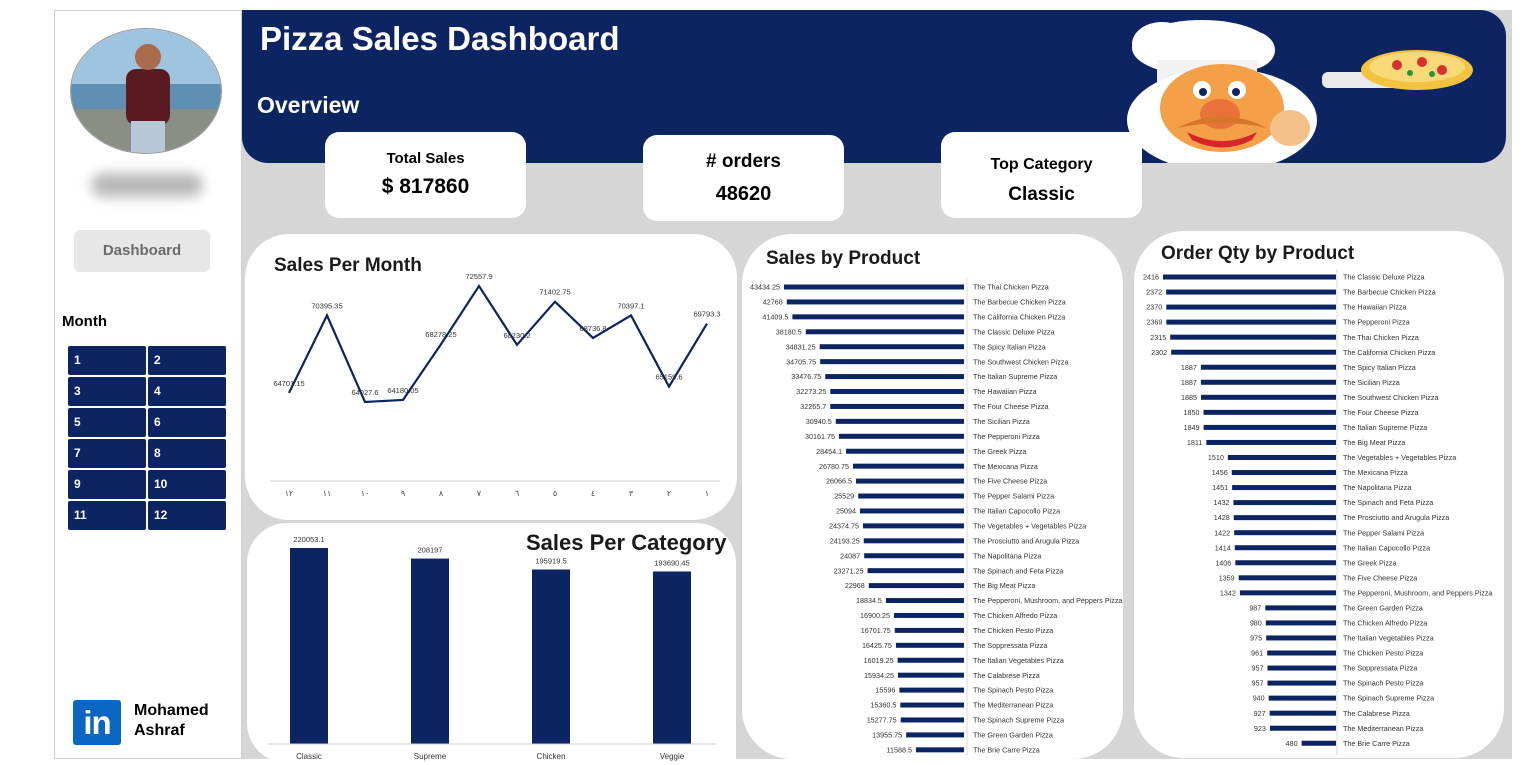 The width and height of the screenshot is (1526, 765). Describe the element at coordinates (107, 360) in the screenshot. I see `month-button-1: 1` at that location.